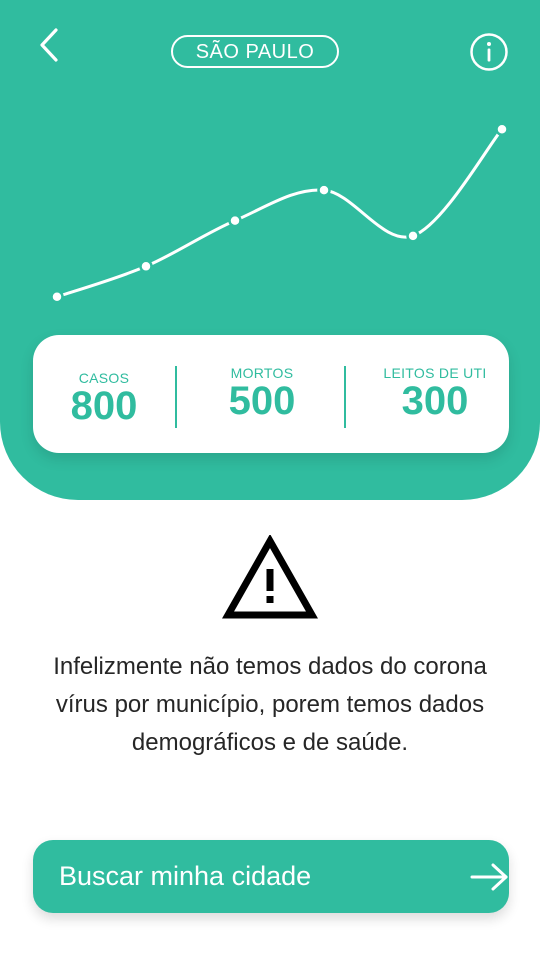  Describe the element at coordinates (489, 52) in the screenshot. I see `info-icon` at that location.